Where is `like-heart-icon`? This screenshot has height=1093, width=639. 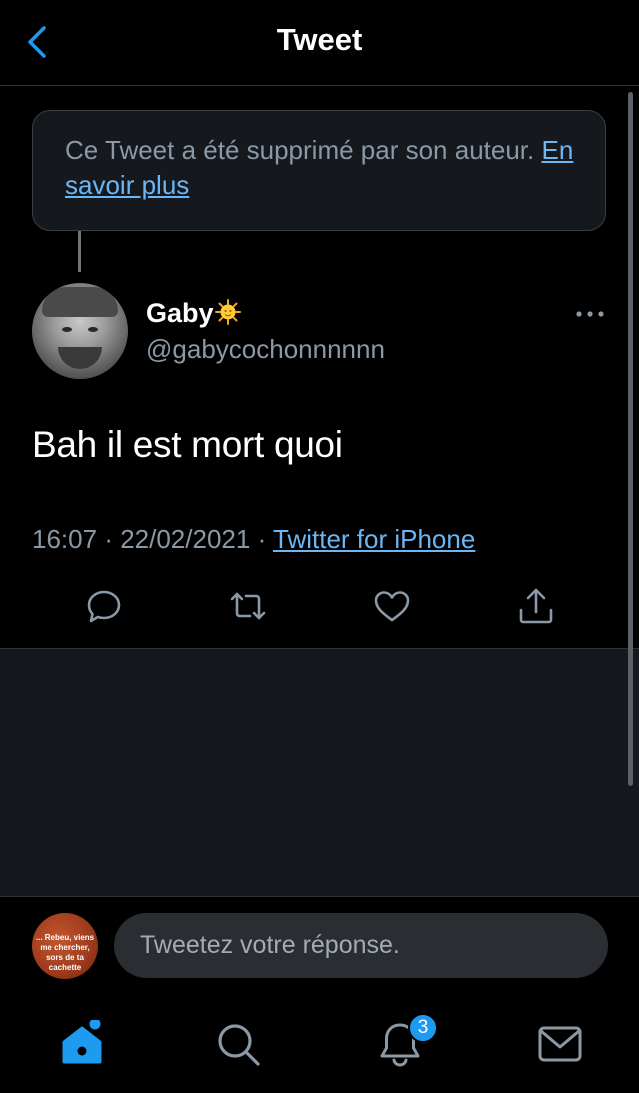 like-heart-icon is located at coordinates (392, 606).